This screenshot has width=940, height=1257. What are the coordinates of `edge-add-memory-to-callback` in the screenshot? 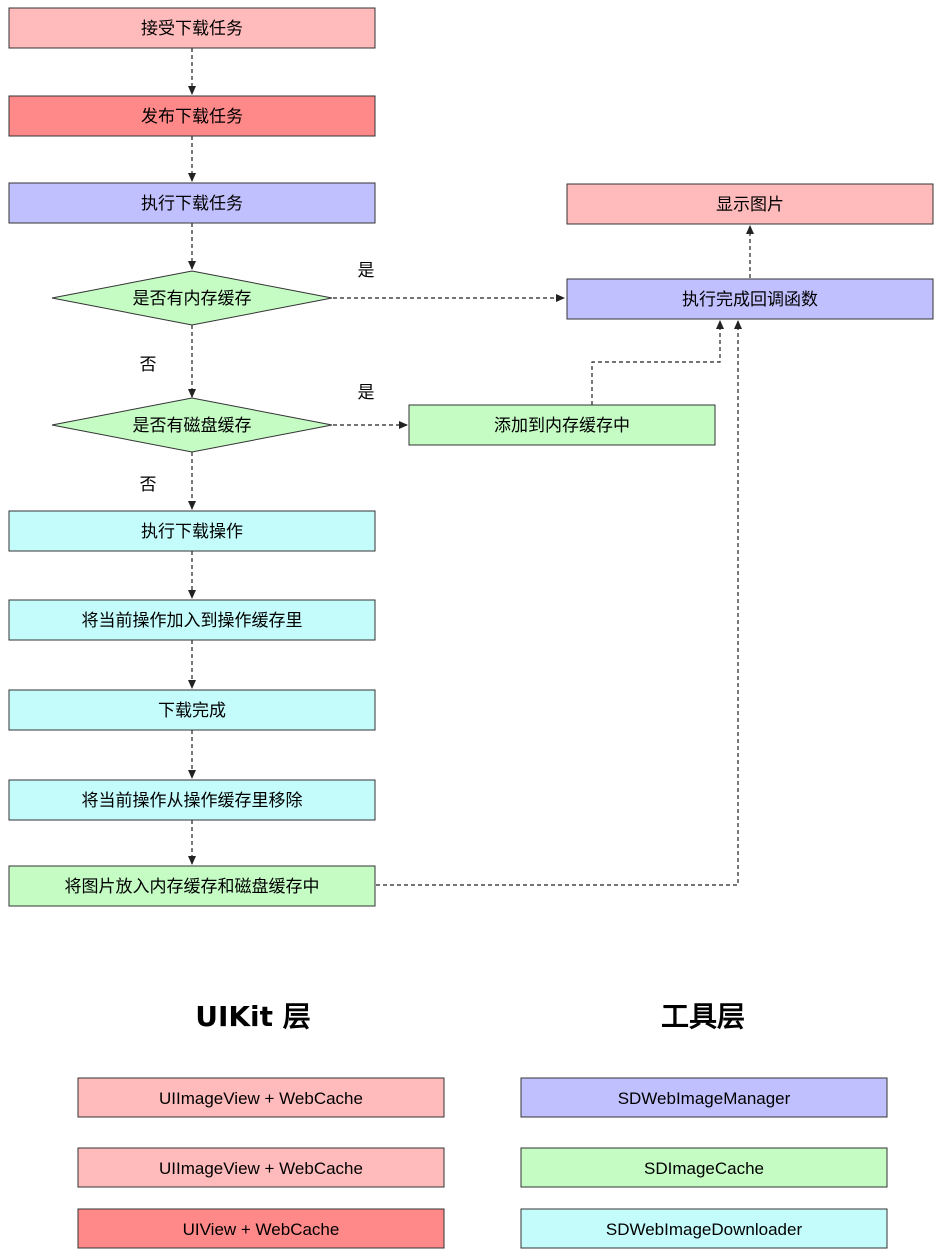 It's located at (657, 362).